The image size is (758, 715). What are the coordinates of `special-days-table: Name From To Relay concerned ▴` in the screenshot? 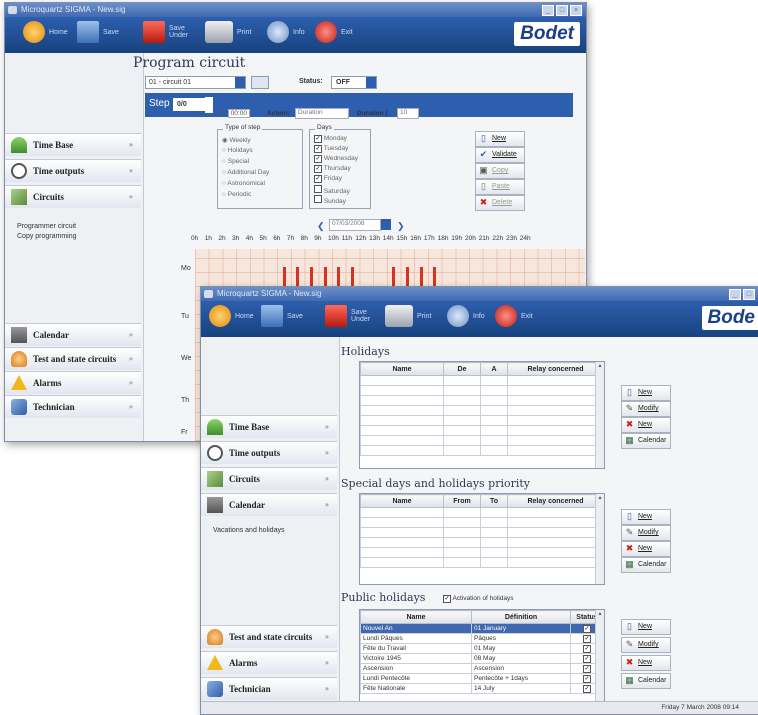 It's located at (482, 539).